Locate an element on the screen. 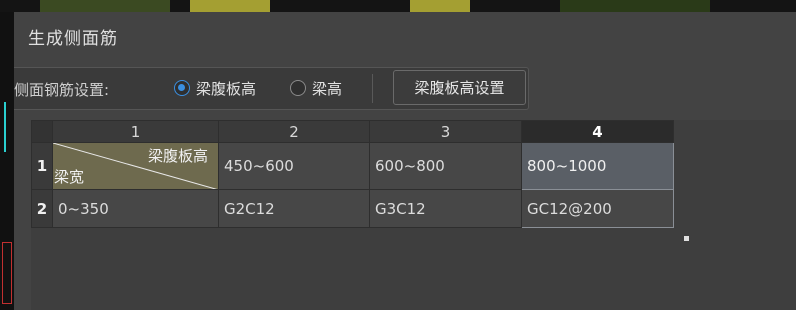  table-cell-selected: GC12@200 is located at coordinates (597, 208).